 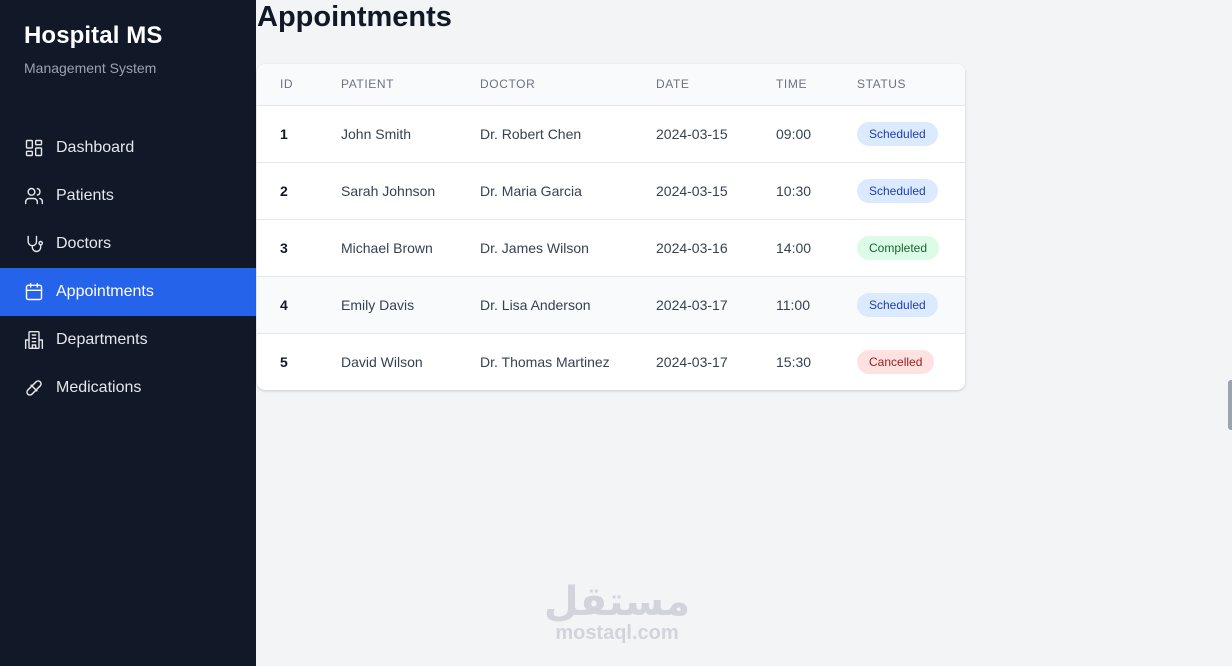 What do you see at coordinates (284, 133) in the screenshot?
I see `cell-id: 1` at bounding box center [284, 133].